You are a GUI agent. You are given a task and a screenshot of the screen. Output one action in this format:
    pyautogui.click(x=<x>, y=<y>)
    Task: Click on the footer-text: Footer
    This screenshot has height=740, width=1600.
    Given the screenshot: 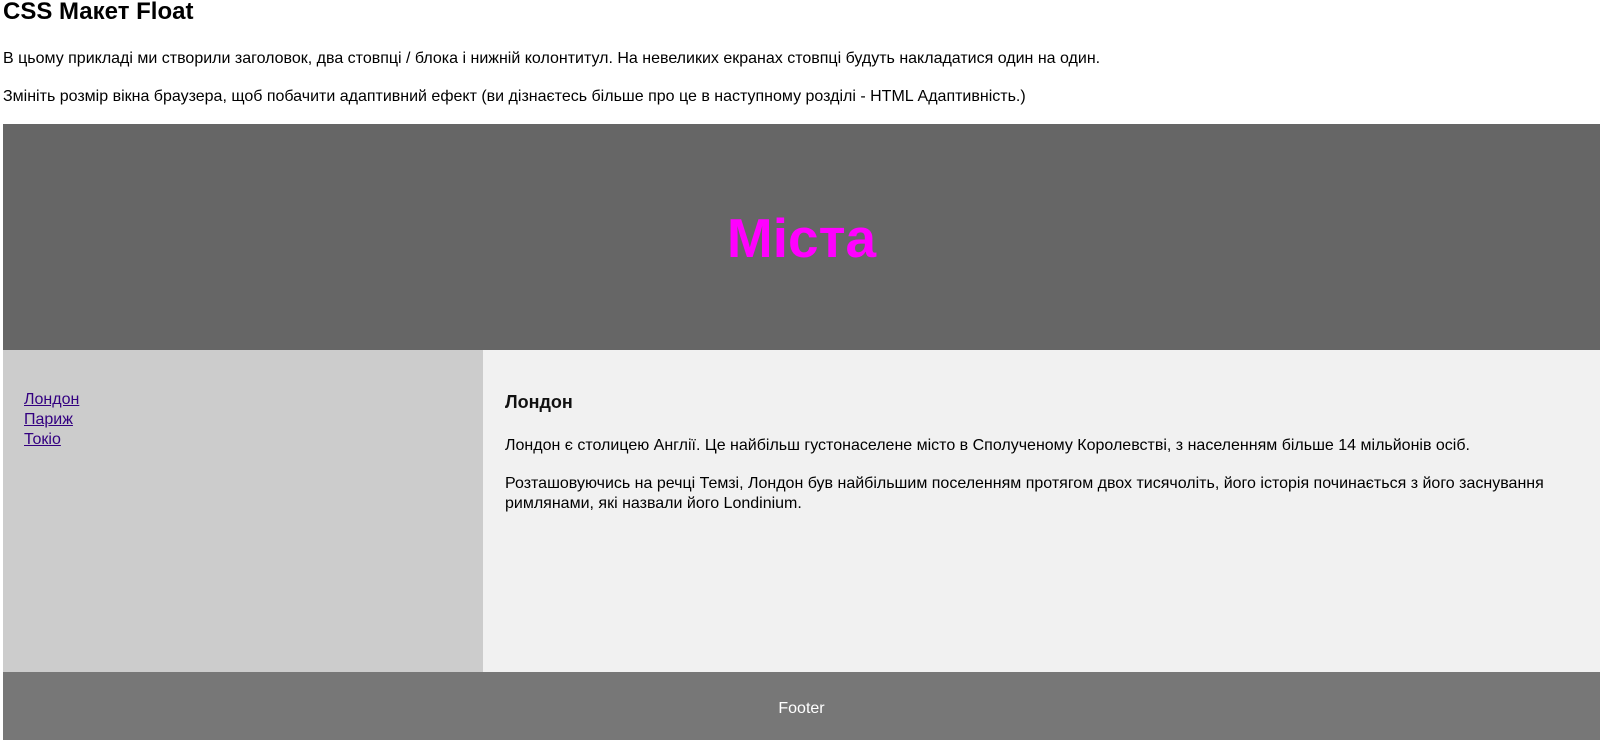 What is the action you would take?
    pyautogui.click(x=801, y=708)
    